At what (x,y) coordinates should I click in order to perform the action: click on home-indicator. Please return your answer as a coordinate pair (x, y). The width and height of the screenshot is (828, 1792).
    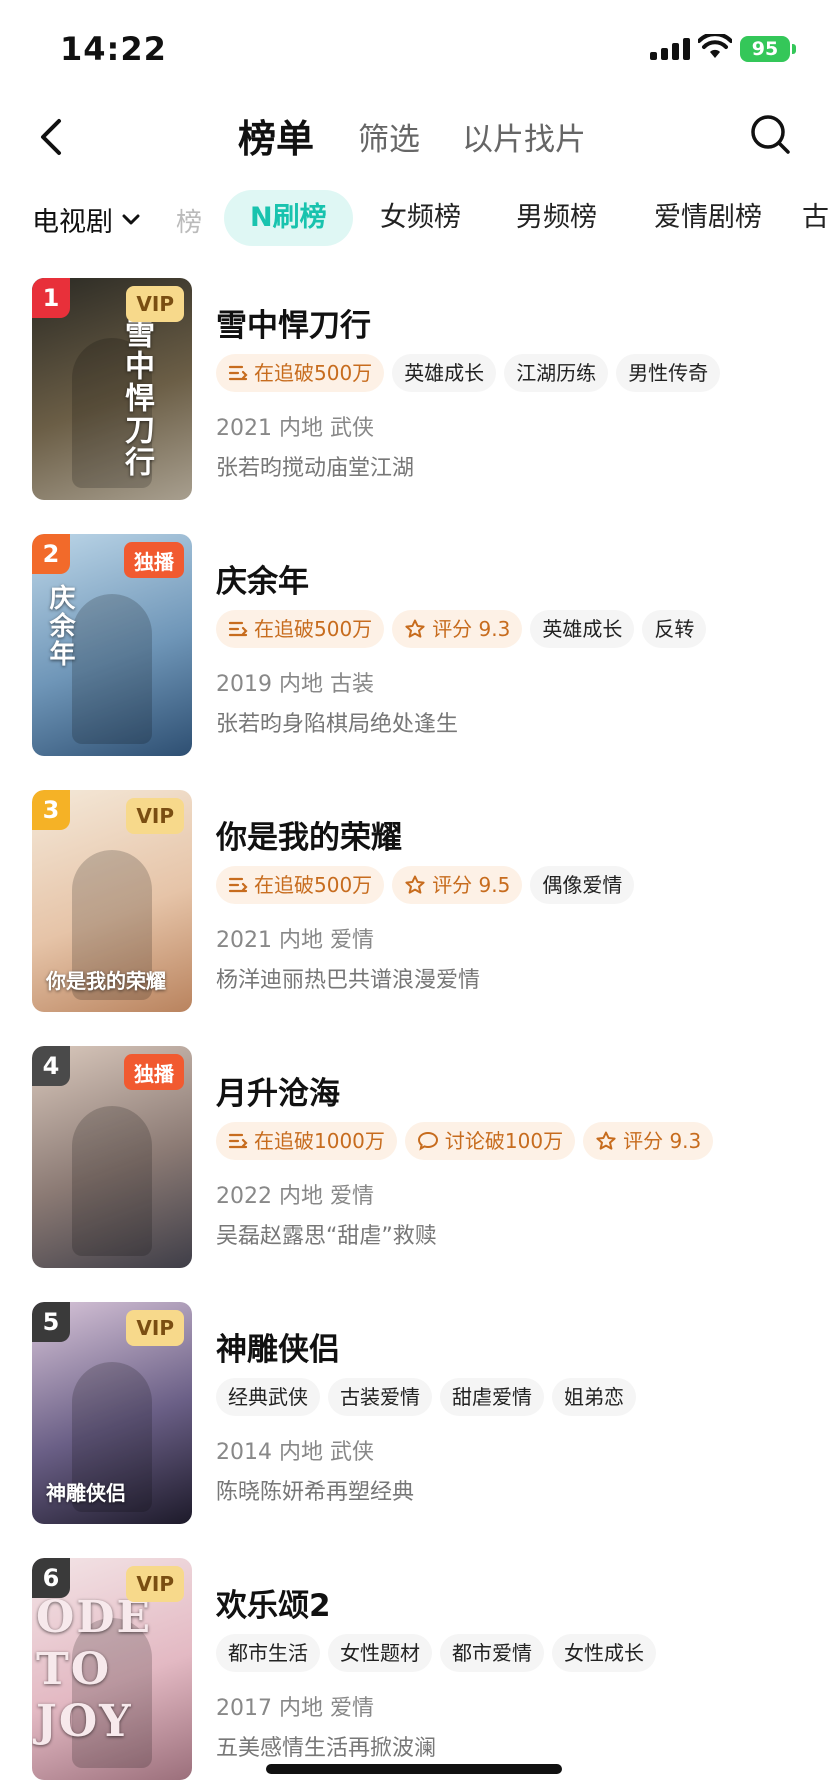
    Looking at the image, I should click on (414, 1769).